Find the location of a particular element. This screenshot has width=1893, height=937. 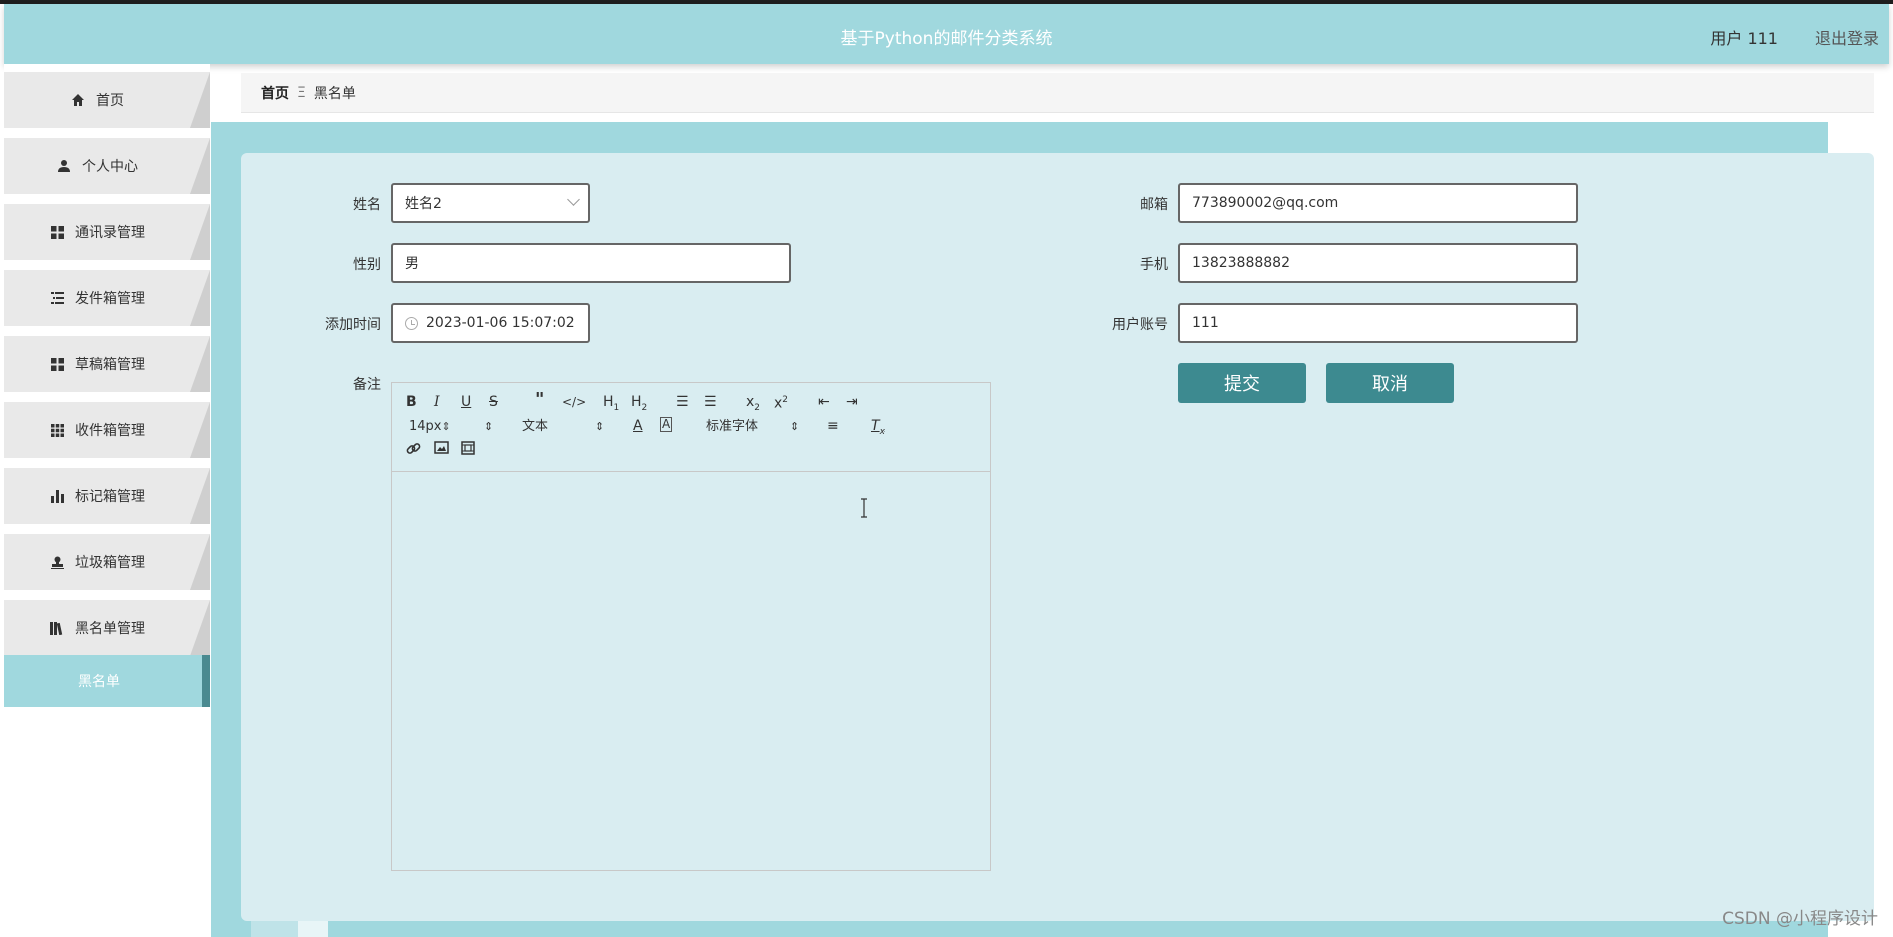

font-family-value: 标准字体 is located at coordinates (732, 426).